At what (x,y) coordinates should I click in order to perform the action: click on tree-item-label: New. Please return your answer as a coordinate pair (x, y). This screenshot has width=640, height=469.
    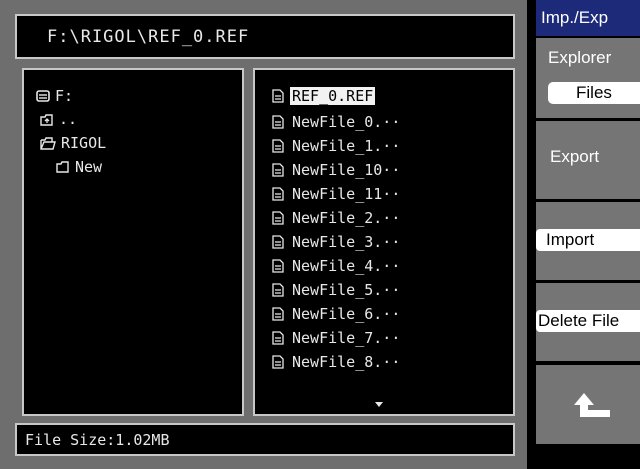
    Looking at the image, I should click on (89, 167).